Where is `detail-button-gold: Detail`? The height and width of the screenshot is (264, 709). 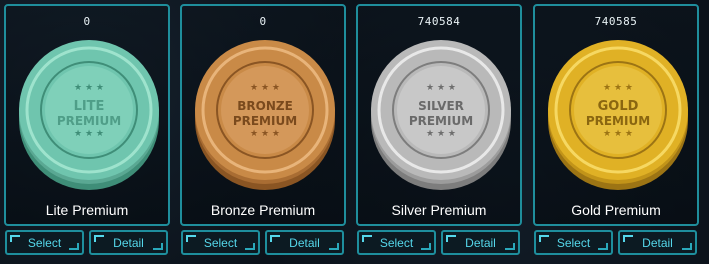 detail-button-gold: Detail is located at coordinates (657, 242).